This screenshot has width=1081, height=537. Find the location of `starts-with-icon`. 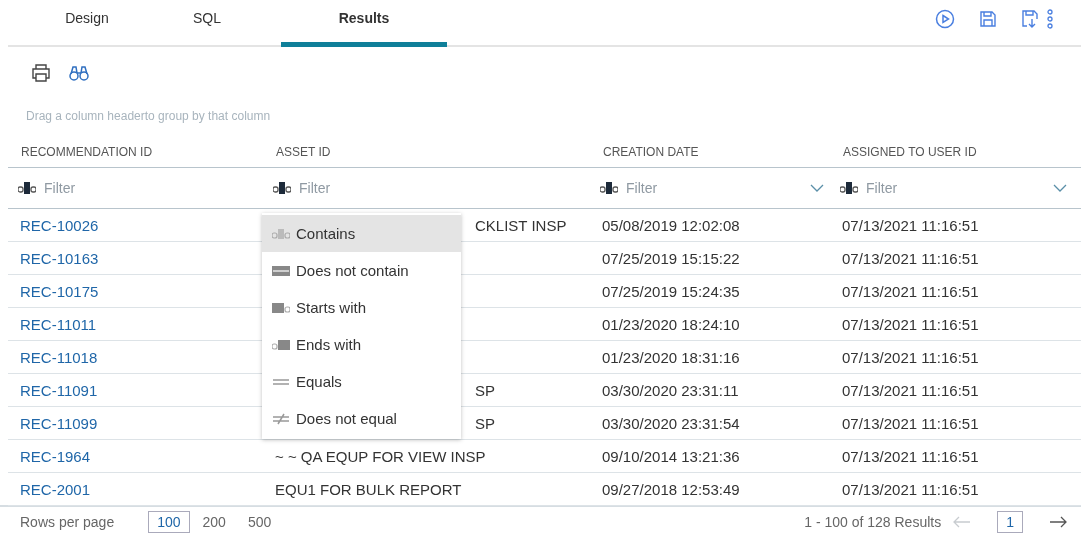

starts-with-icon is located at coordinates (281, 307).